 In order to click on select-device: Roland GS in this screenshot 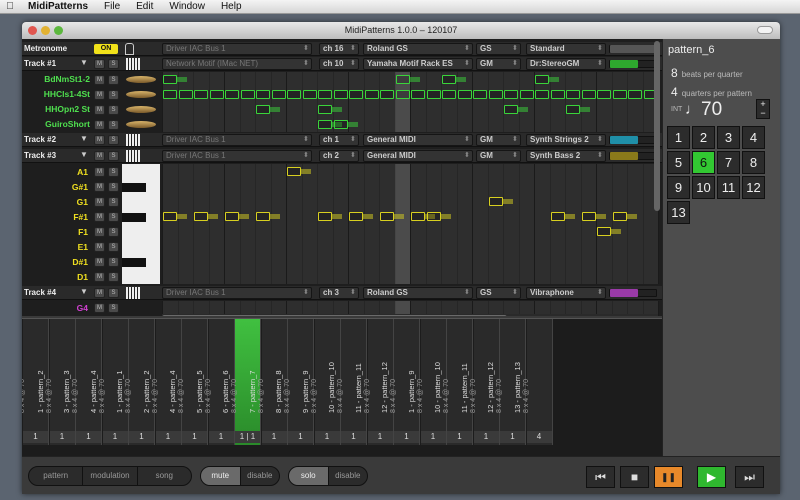, I will do `click(418, 293)`.